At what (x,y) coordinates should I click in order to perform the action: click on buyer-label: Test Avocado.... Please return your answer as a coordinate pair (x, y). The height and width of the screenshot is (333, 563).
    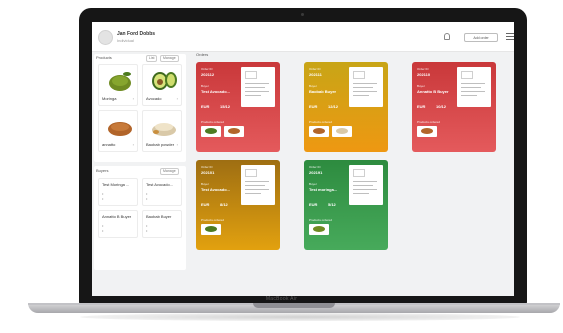
    Looking at the image, I should click on (160, 184).